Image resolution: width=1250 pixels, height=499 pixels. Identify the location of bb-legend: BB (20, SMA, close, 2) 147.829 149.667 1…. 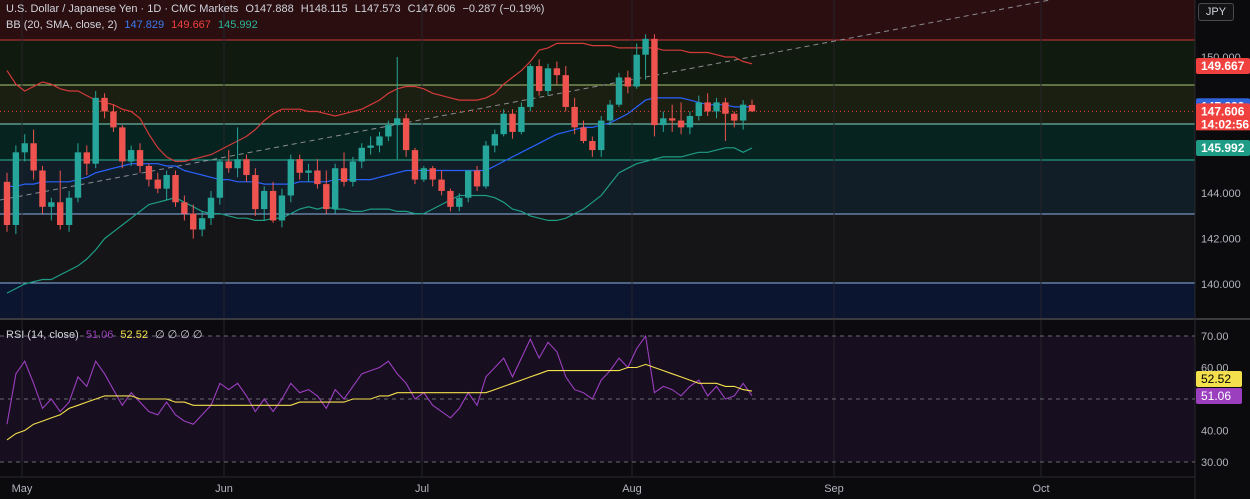
(134, 25).